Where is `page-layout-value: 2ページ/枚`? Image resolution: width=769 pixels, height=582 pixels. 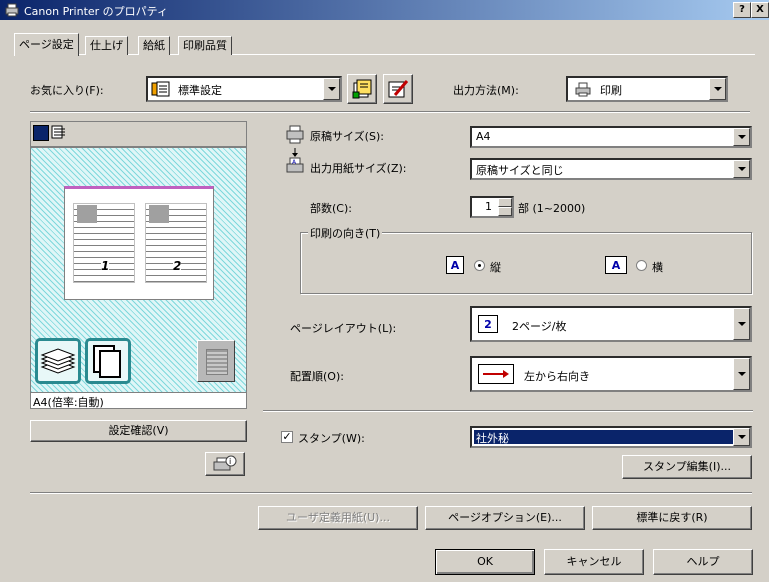
page-layout-value: 2ページ/枚 is located at coordinates (539, 326).